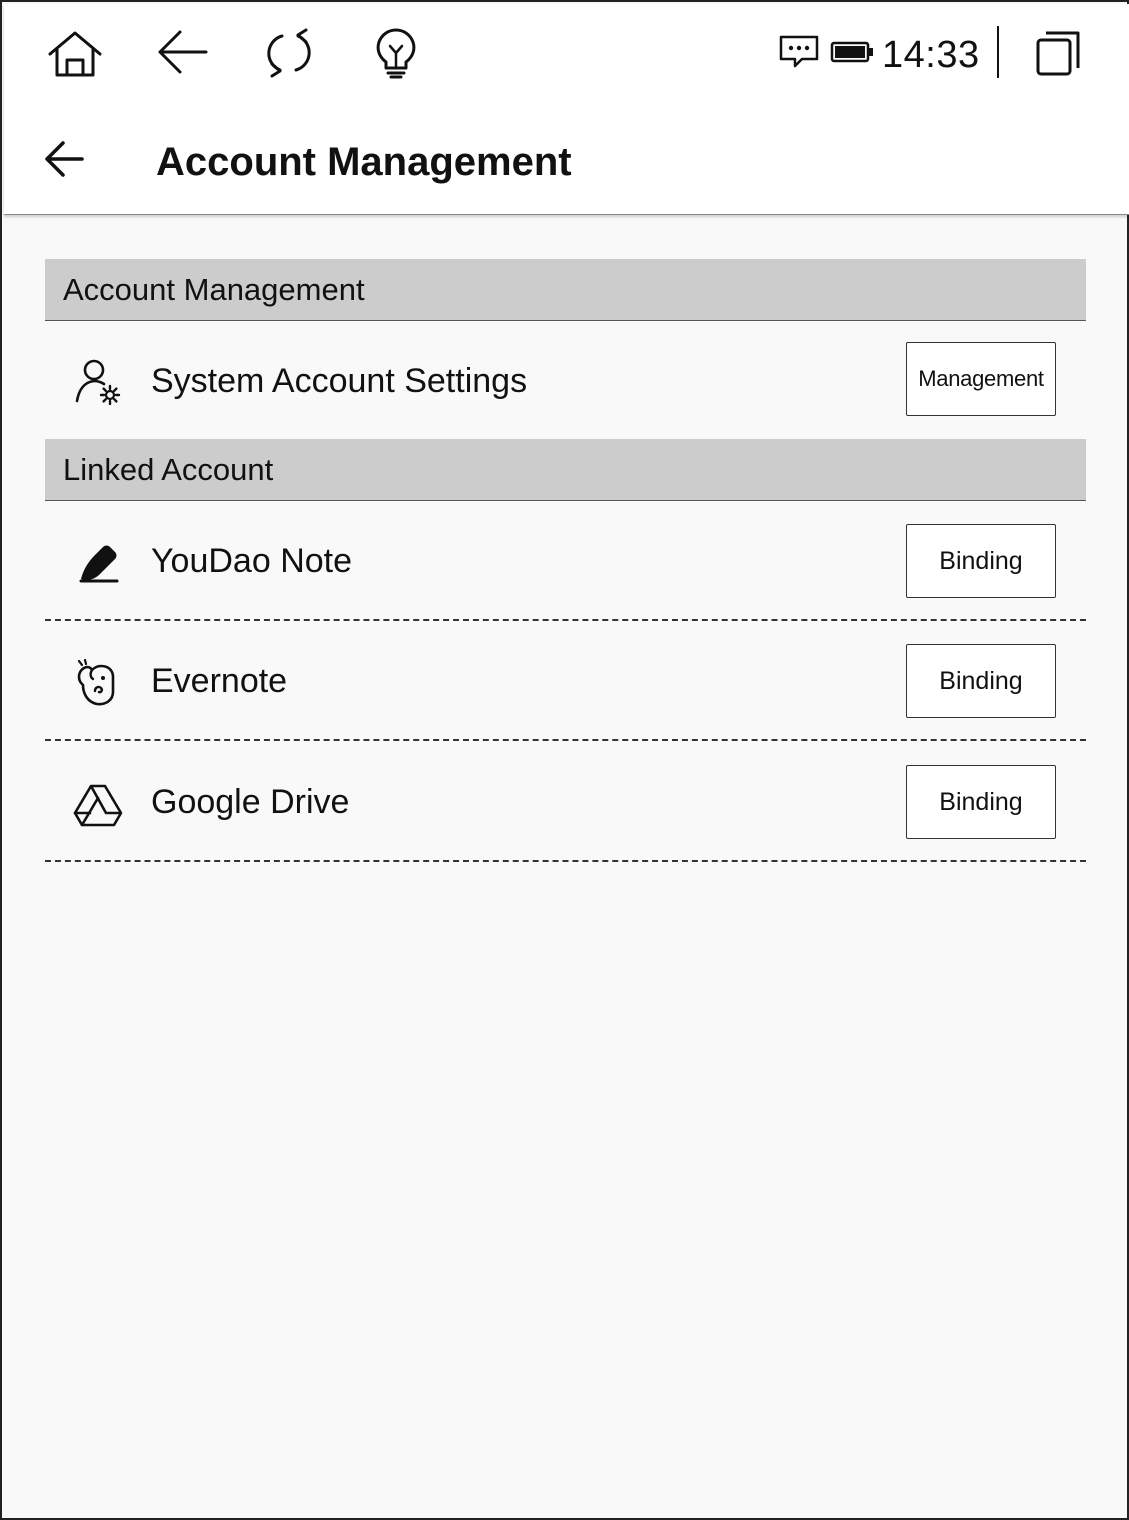 The image size is (1129, 1520). I want to click on top-bar: 14:33 Account Management, so click(566, 109).